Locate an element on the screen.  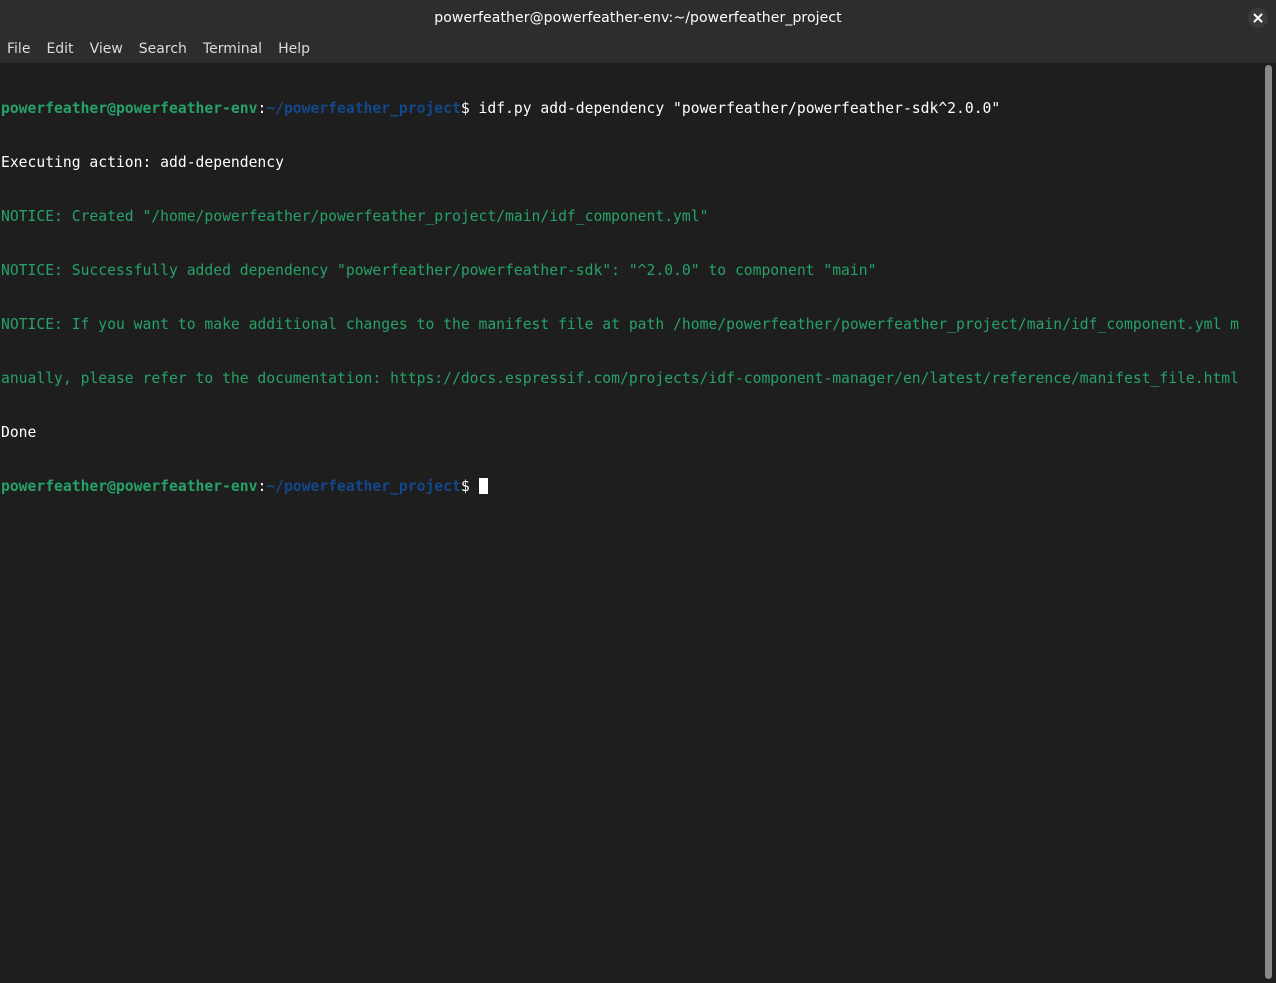
scrollbar-thumb is located at coordinates (1268, 522).